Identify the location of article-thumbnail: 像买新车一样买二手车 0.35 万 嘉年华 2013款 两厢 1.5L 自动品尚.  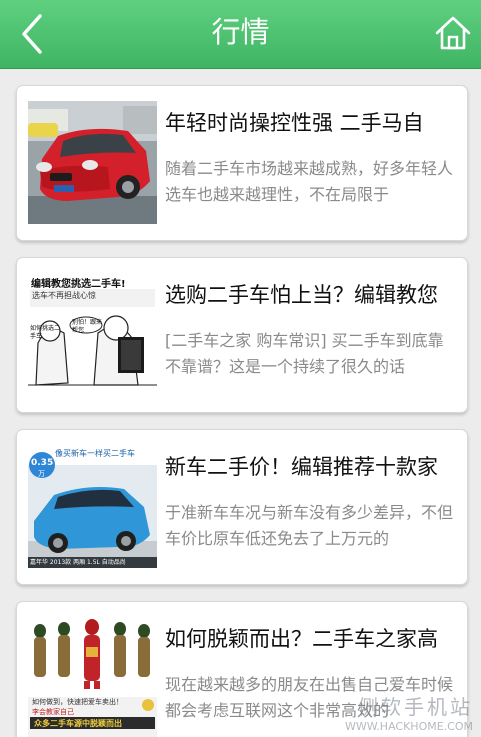
(92, 506).